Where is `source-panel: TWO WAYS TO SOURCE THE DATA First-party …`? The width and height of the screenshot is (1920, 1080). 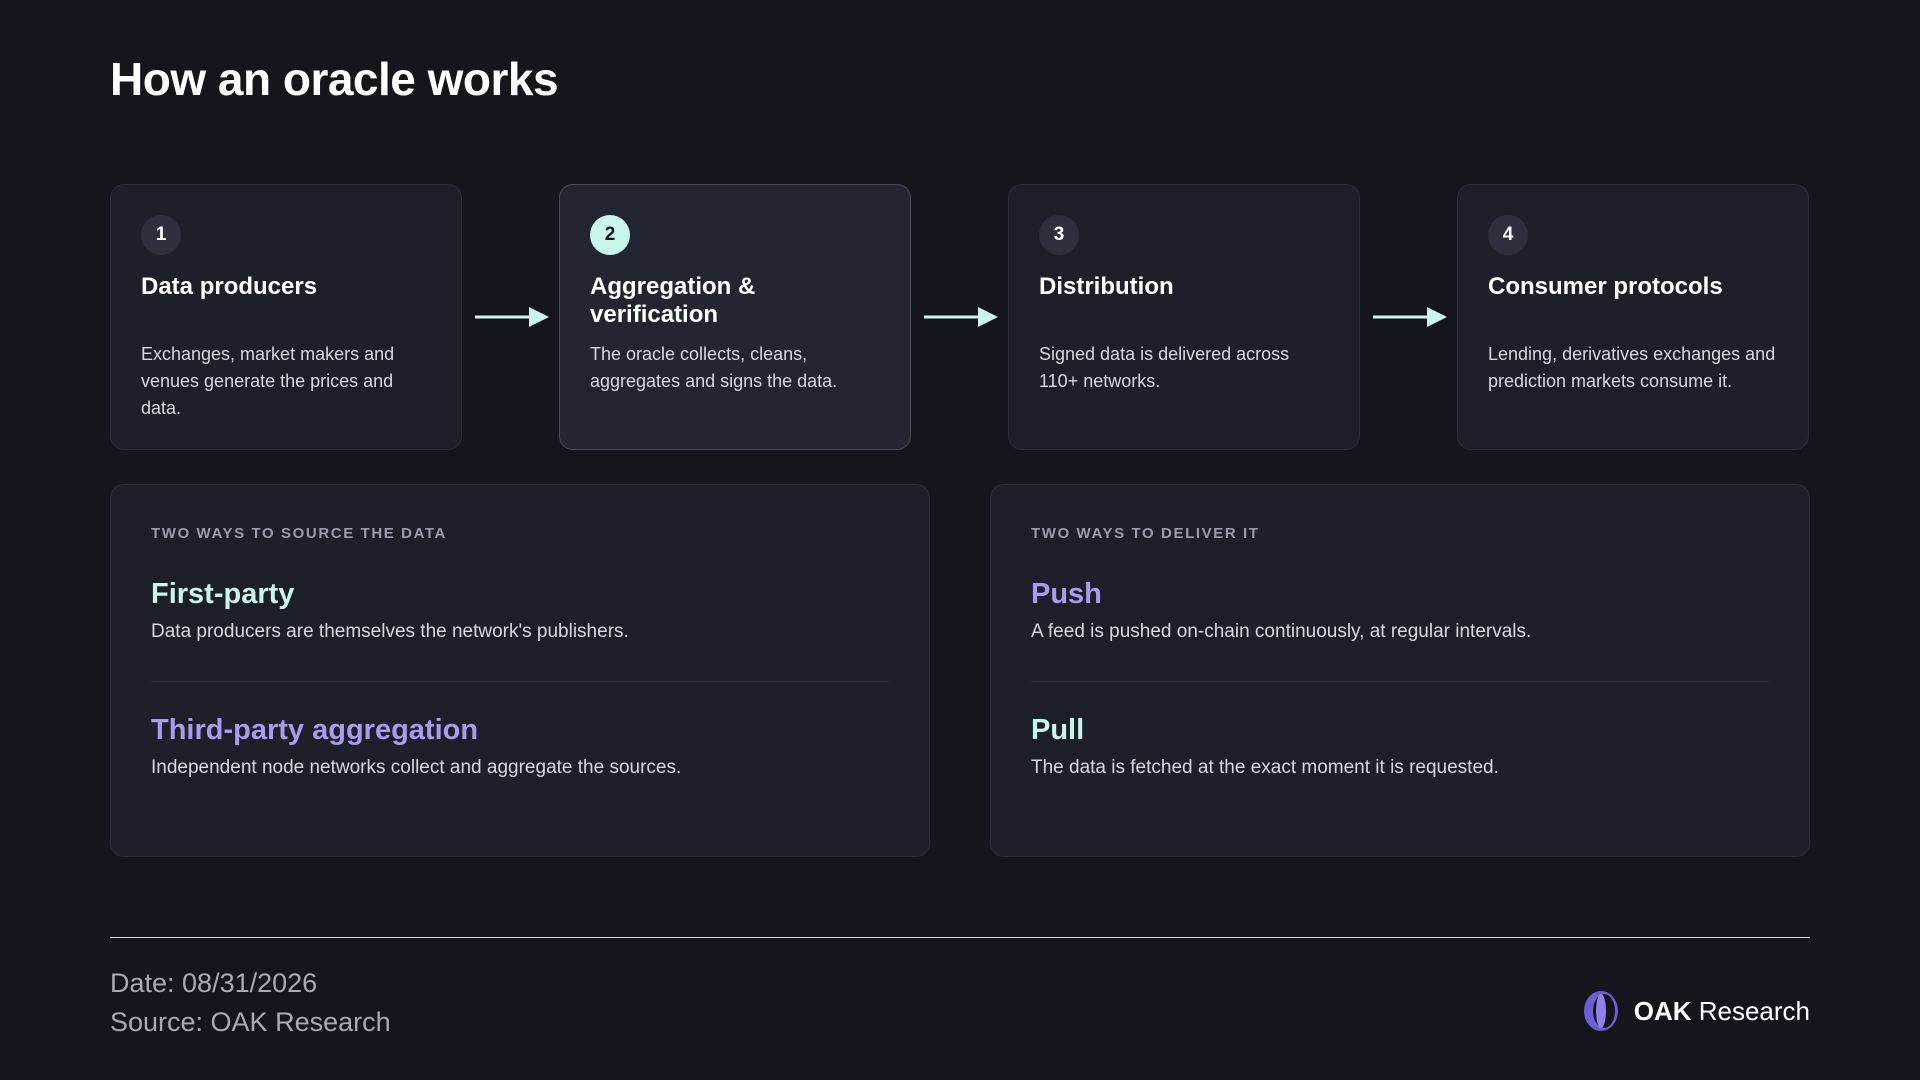 source-panel: TWO WAYS TO SOURCE THE DATA First-party … is located at coordinates (520, 670).